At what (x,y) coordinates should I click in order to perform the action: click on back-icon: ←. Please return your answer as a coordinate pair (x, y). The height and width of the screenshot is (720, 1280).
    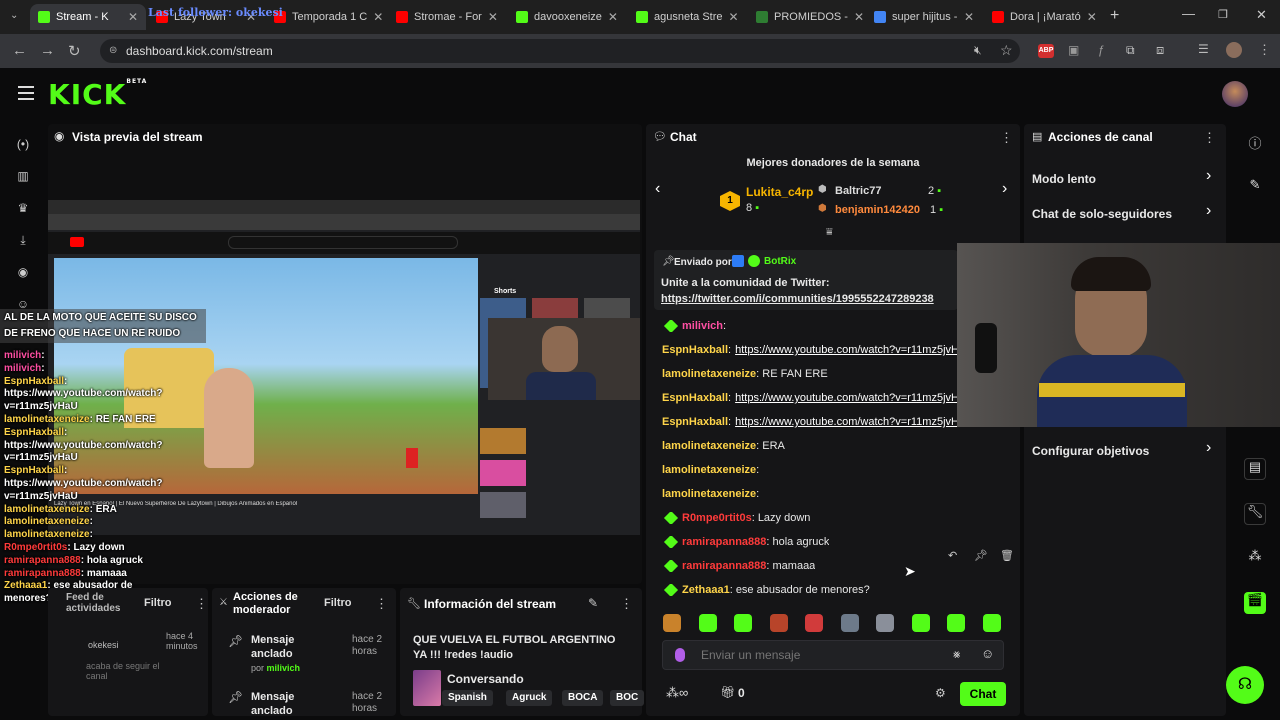
    Looking at the image, I should click on (19, 50).